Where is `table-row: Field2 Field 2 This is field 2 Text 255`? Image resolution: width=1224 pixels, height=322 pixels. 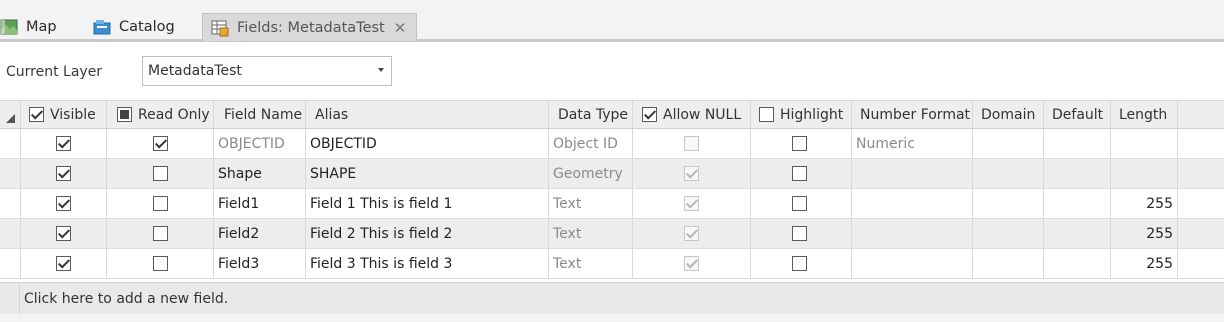 table-row: Field2 Field 2 This is field 2 Text 255 is located at coordinates (612, 234).